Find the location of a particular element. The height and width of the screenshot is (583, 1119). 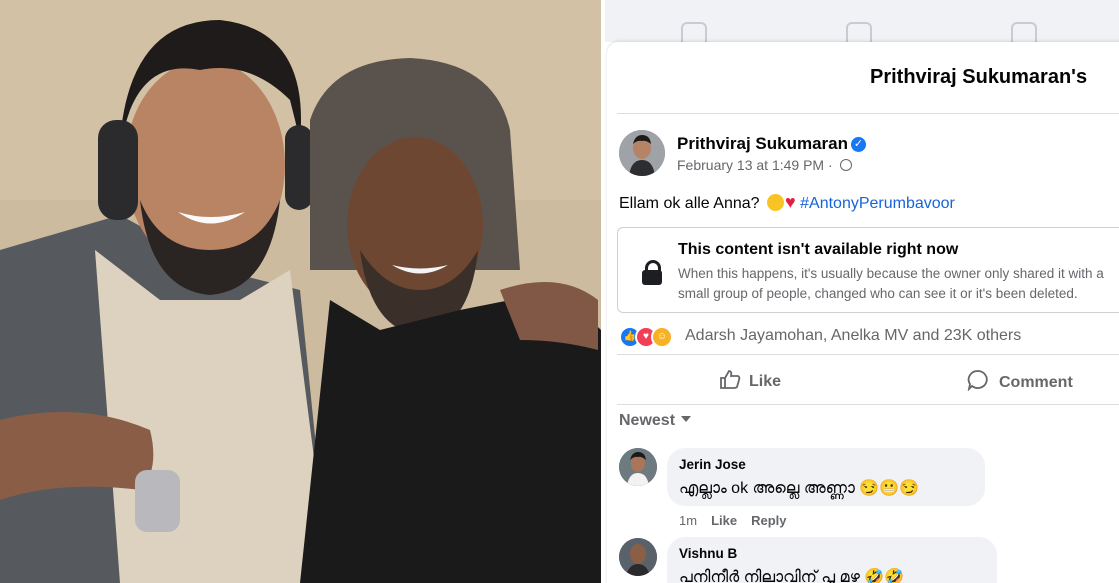

sort-label: Newest is located at coordinates (647, 420).